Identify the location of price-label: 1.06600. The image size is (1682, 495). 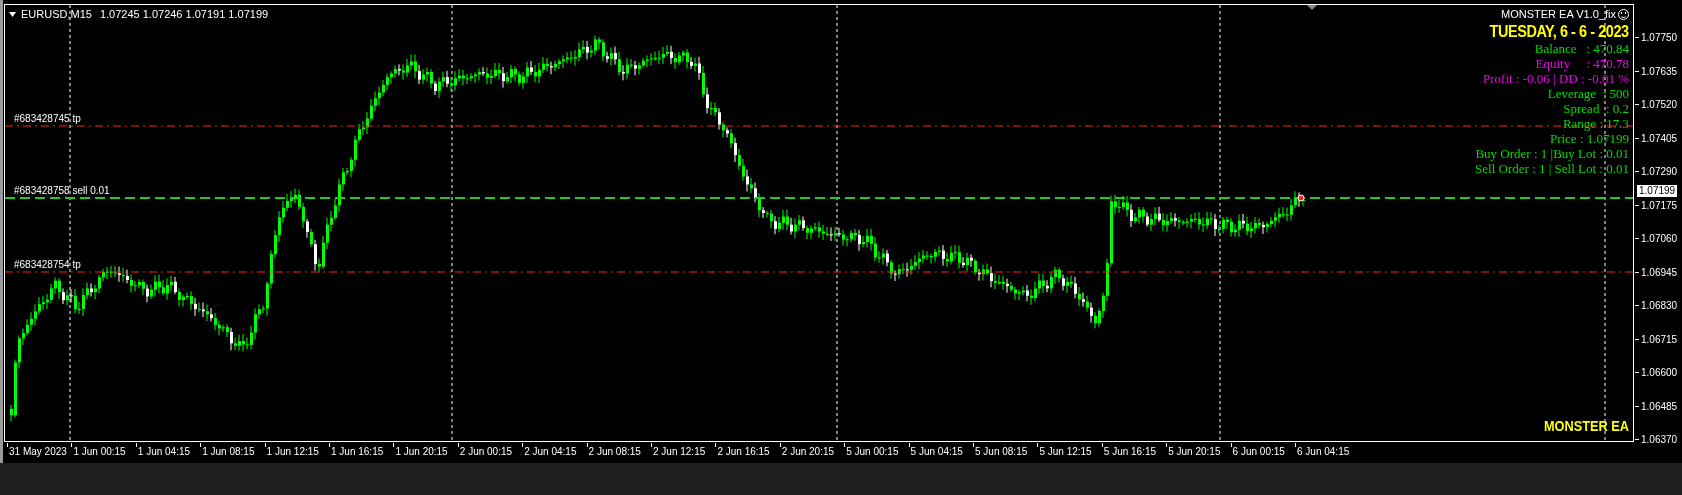
(1659, 373).